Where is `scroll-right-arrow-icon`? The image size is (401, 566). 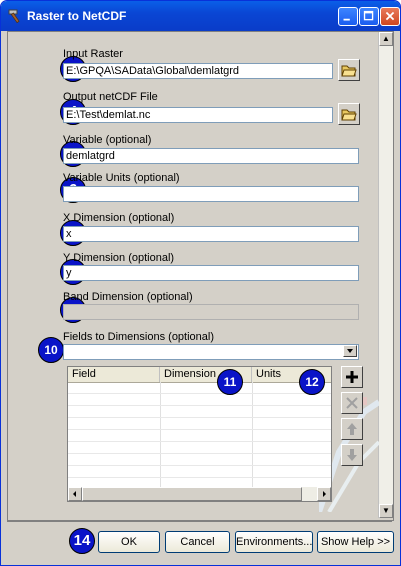
scroll-right-arrow-icon is located at coordinates (324, 494).